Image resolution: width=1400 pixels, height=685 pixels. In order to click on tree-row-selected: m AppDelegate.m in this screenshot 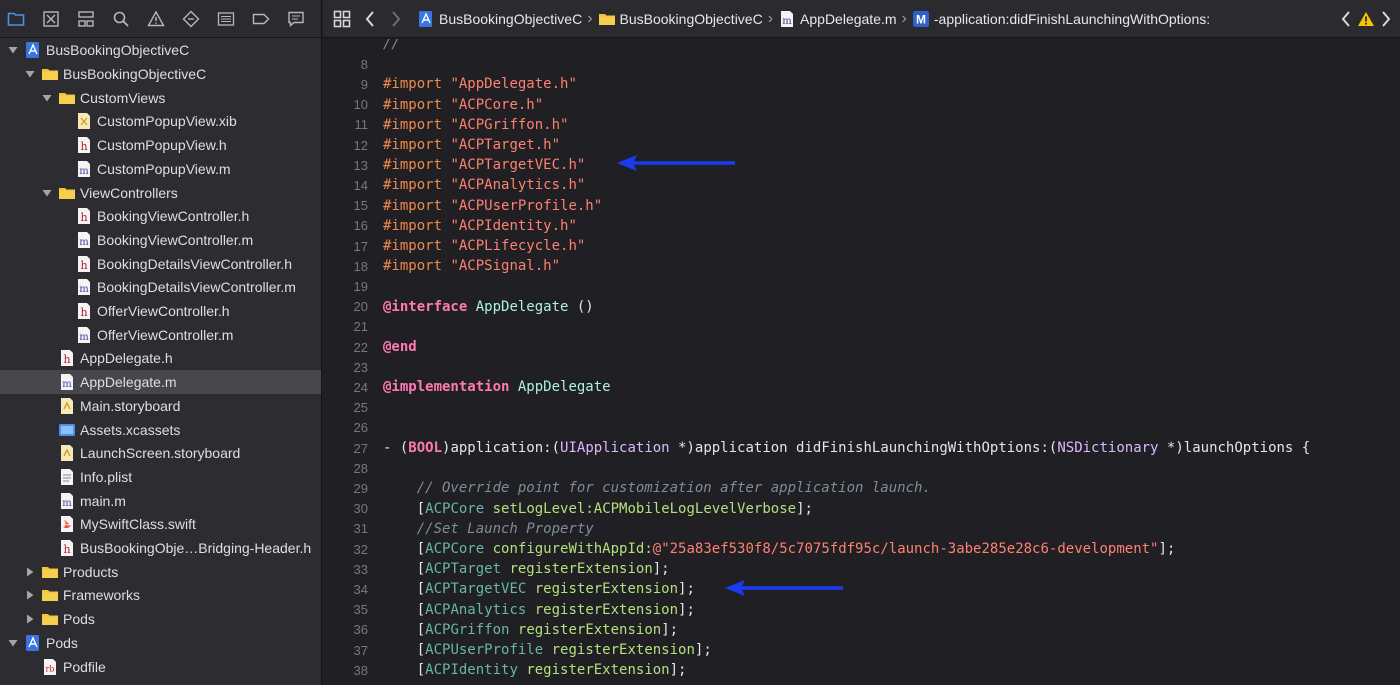, I will do `click(160, 382)`.